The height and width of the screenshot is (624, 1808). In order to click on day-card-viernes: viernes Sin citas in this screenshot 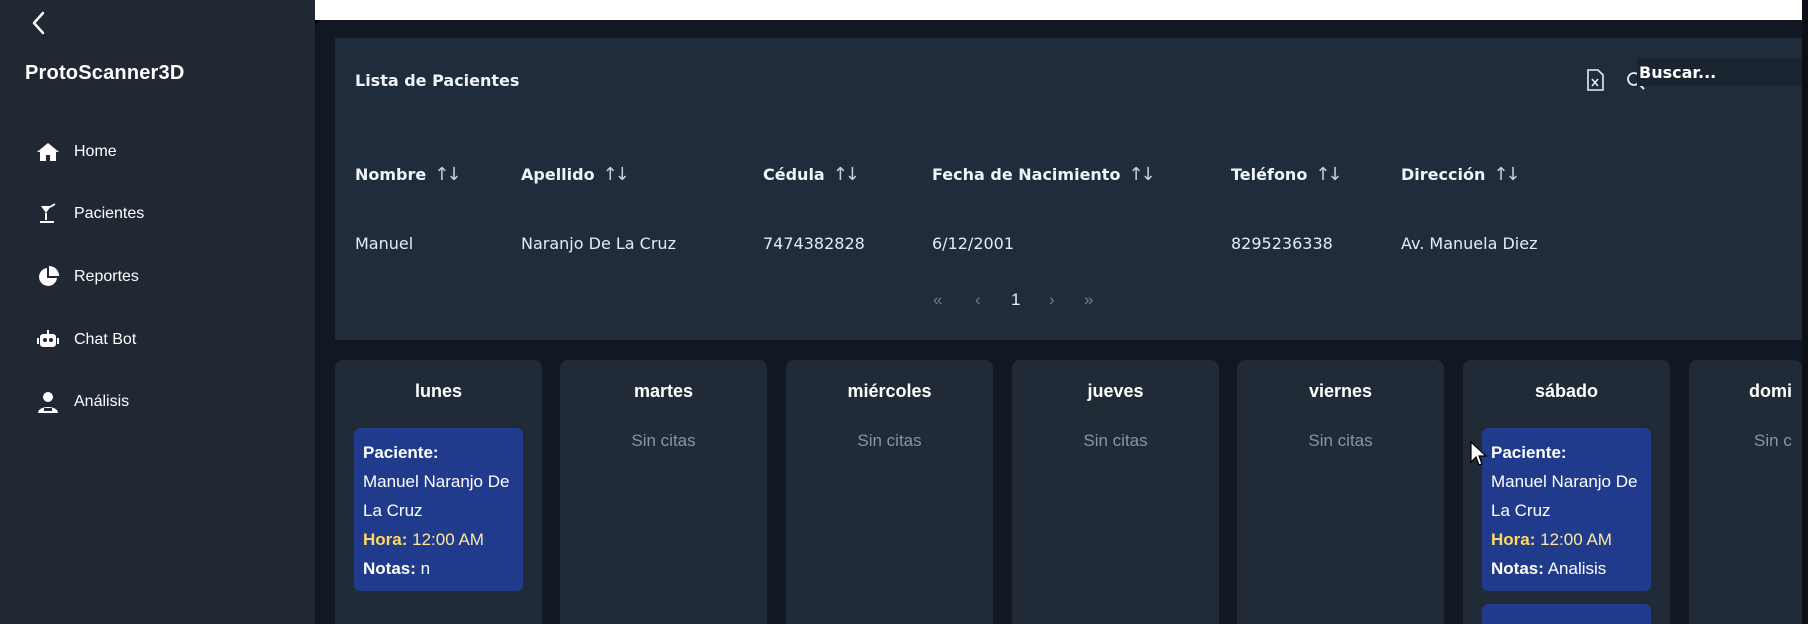, I will do `click(1340, 492)`.